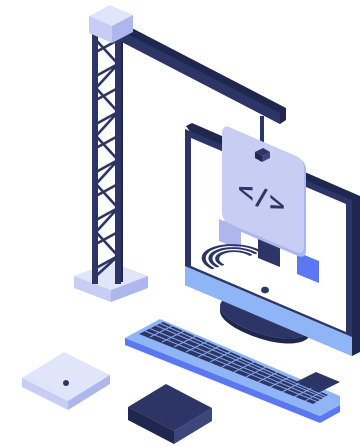 The image size is (360, 446). I want to click on mini-pc-icon, so click(170, 414).